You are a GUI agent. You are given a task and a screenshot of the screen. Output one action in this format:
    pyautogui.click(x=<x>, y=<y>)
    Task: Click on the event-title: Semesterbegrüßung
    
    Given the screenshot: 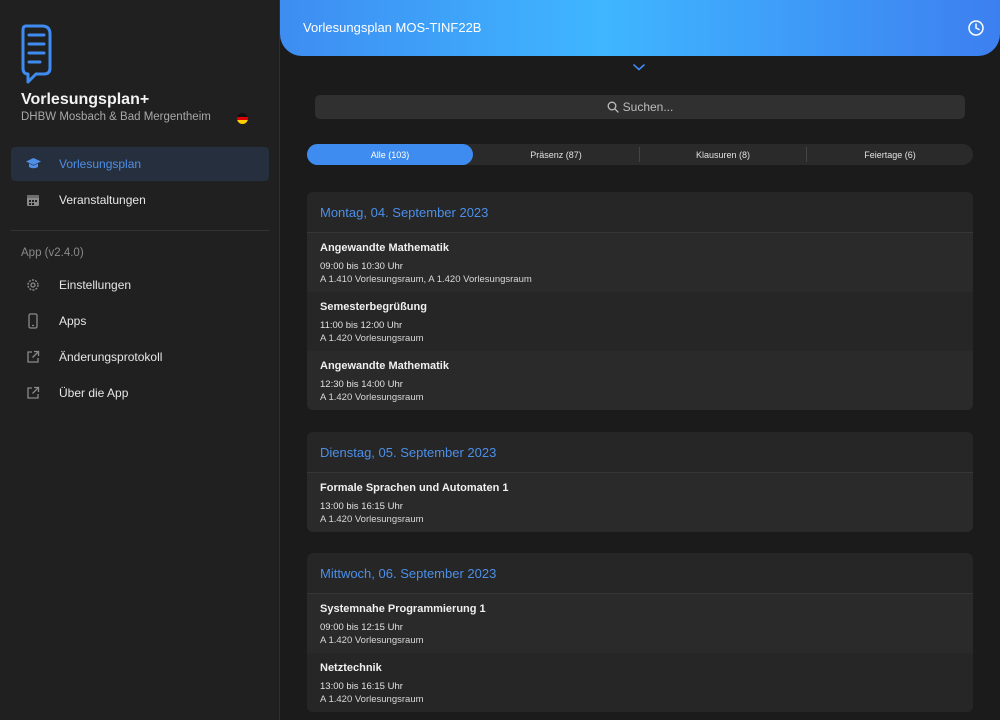 What is the action you would take?
    pyautogui.click(x=373, y=307)
    